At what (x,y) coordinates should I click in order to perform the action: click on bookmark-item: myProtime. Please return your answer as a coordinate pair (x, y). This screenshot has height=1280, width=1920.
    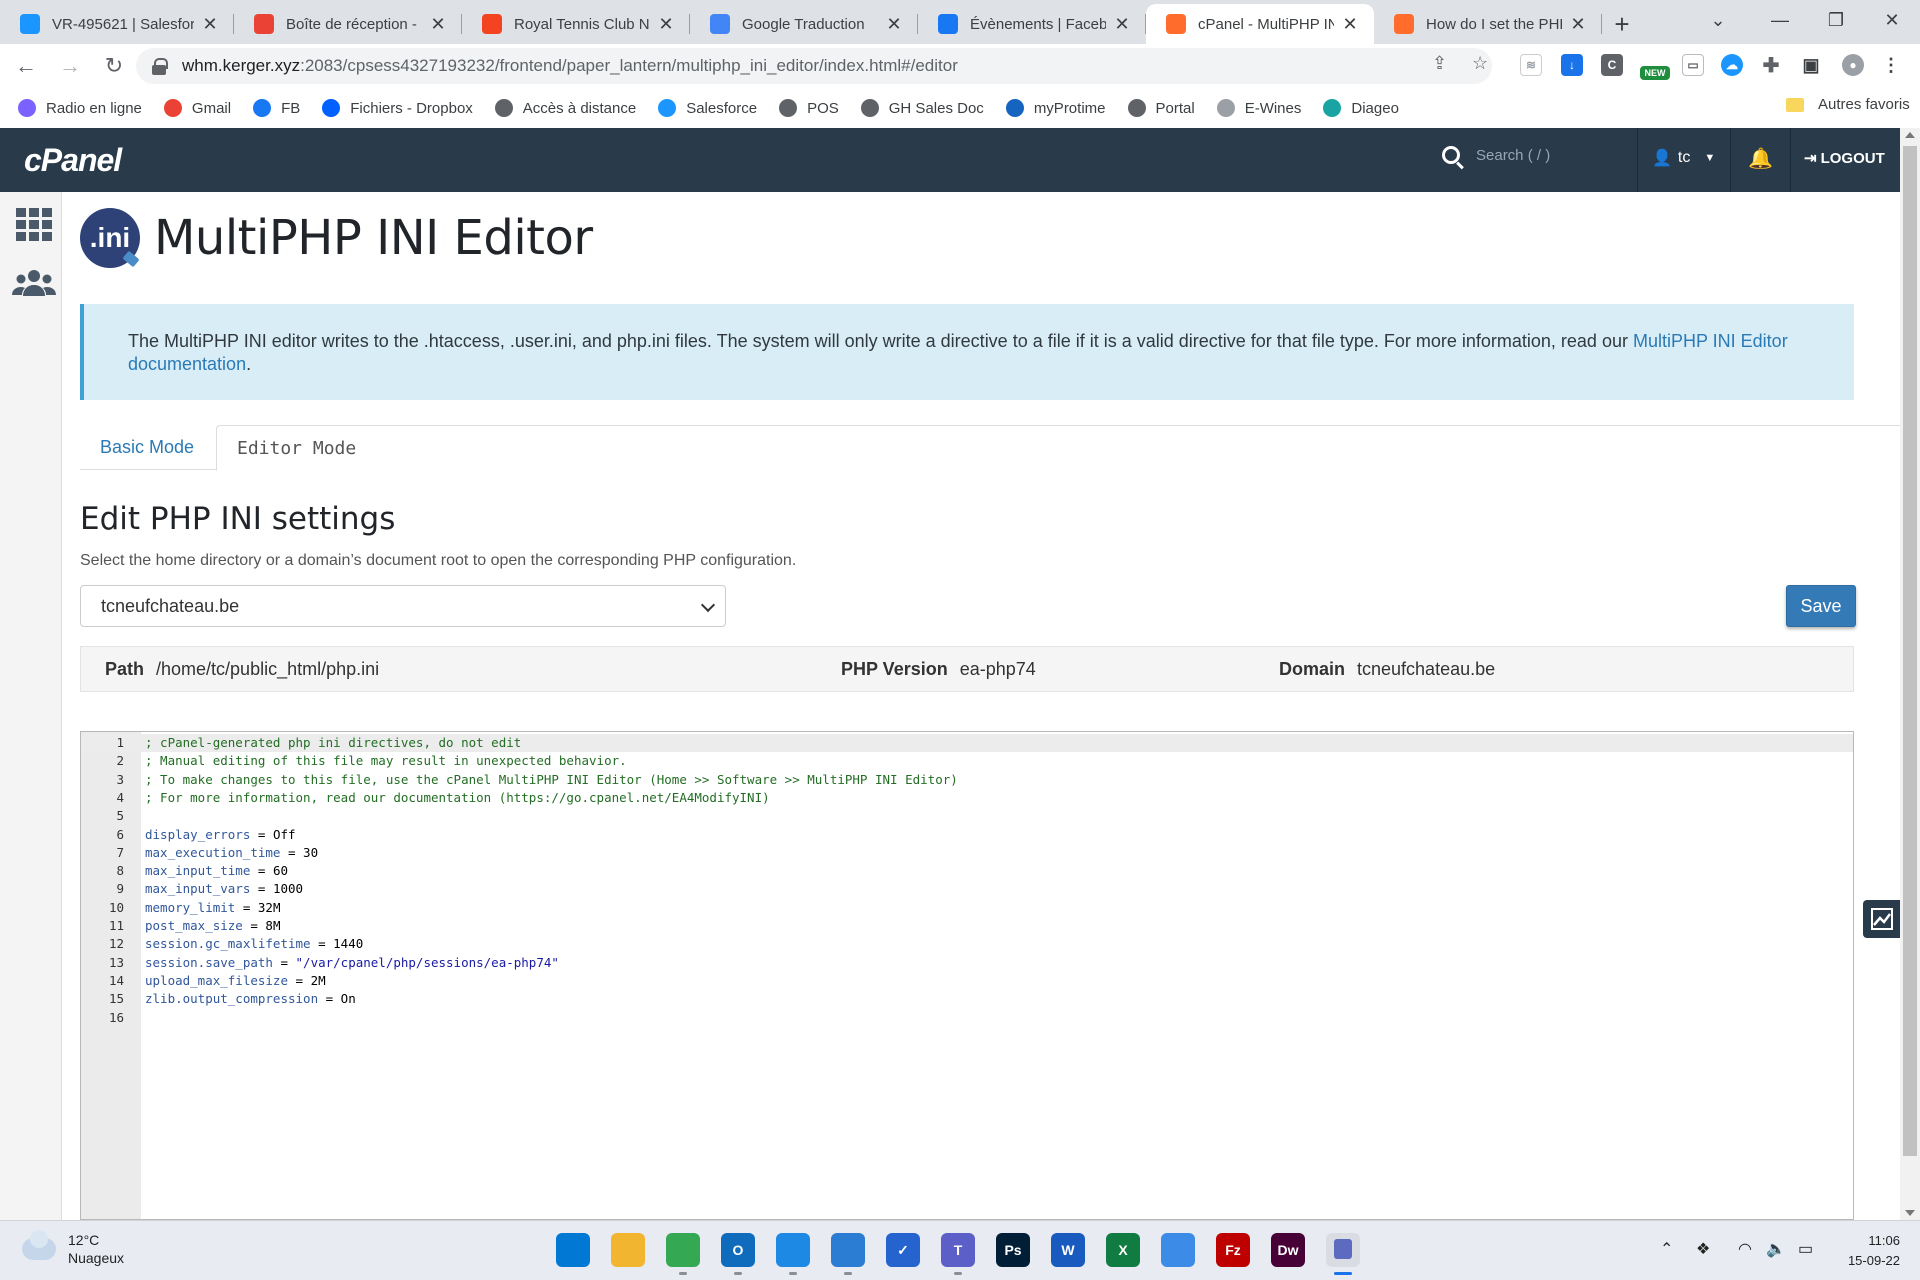
    Looking at the image, I should click on (1055, 108).